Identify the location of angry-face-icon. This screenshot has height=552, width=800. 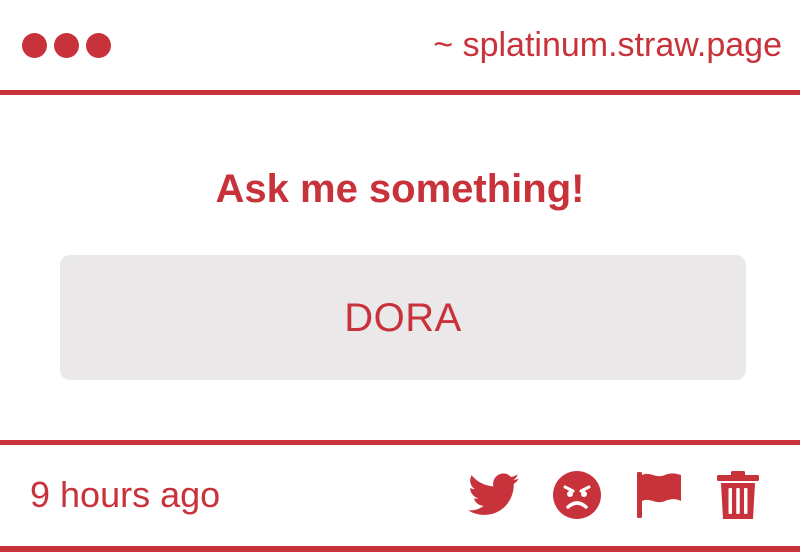
(577, 495).